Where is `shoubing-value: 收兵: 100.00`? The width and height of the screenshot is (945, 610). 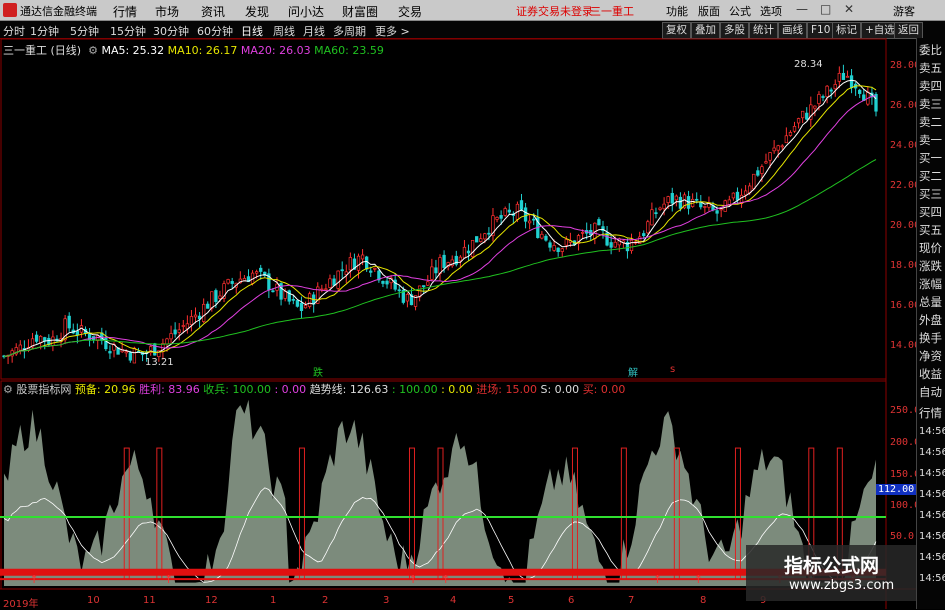 shoubing-value: 收兵: 100.00 is located at coordinates (237, 389).